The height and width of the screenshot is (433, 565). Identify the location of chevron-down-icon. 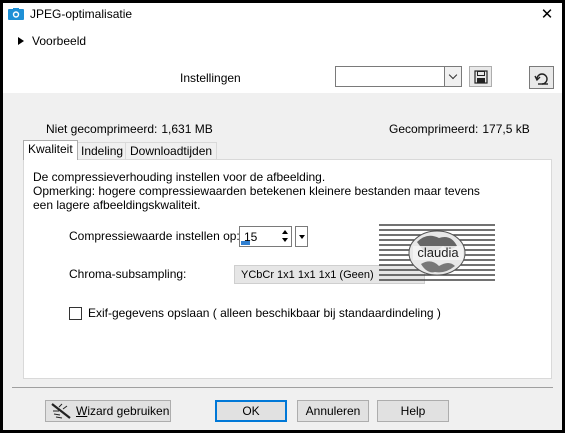
(453, 75).